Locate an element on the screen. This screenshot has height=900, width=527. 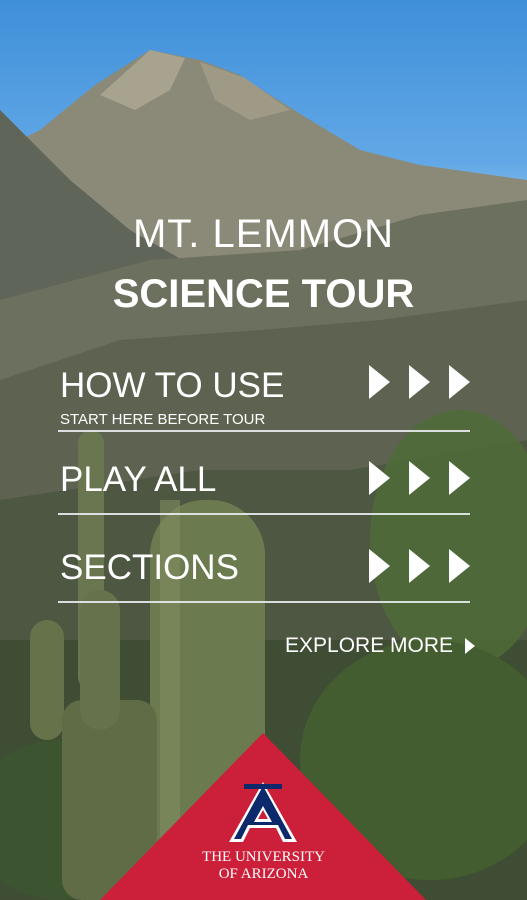
university-name-line-2: OF ARIZONA is located at coordinates (263, 874).